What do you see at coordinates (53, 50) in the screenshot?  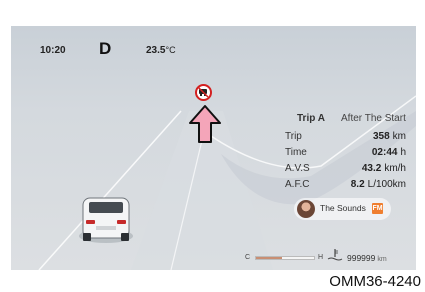 I see `clock: 10:20` at bounding box center [53, 50].